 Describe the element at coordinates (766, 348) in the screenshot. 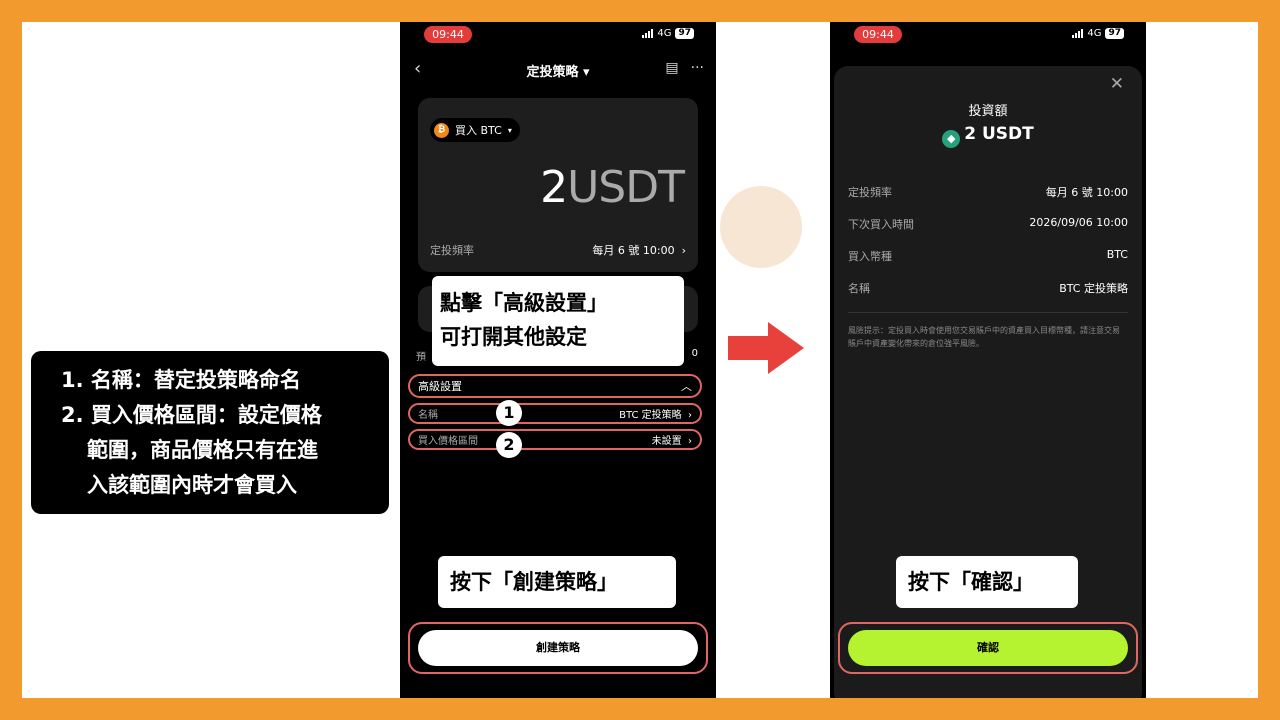

I see `next-step-arrow-icon` at that location.